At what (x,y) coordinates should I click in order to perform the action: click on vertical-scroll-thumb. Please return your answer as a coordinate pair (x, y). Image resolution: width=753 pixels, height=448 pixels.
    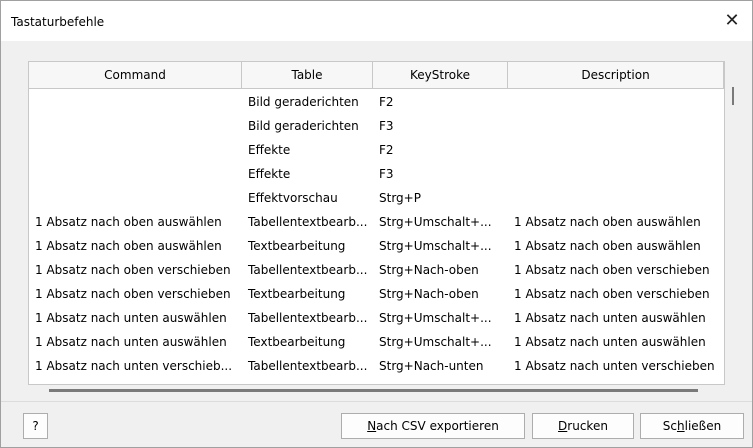
    Looking at the image, I should click on (733, 96).